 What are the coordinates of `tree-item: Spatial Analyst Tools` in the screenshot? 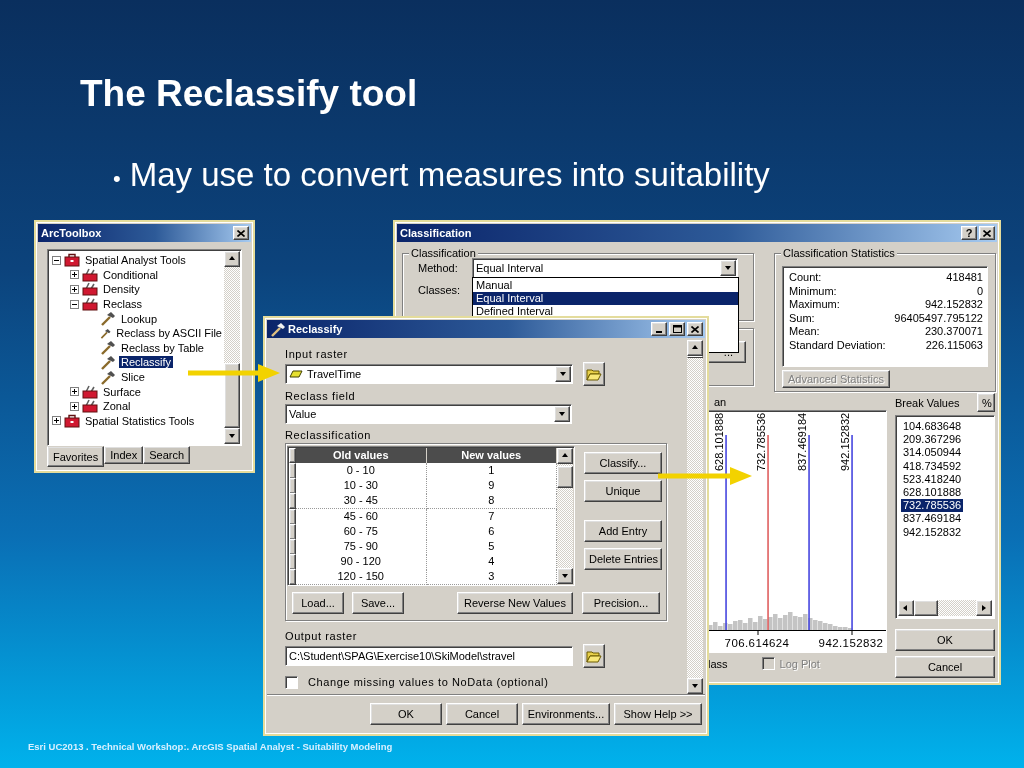 It's located at (135, 260).